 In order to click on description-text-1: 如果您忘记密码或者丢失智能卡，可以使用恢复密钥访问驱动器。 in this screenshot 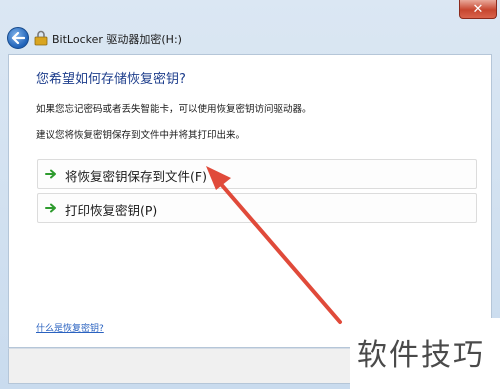, I will do `click(174, 109)`.